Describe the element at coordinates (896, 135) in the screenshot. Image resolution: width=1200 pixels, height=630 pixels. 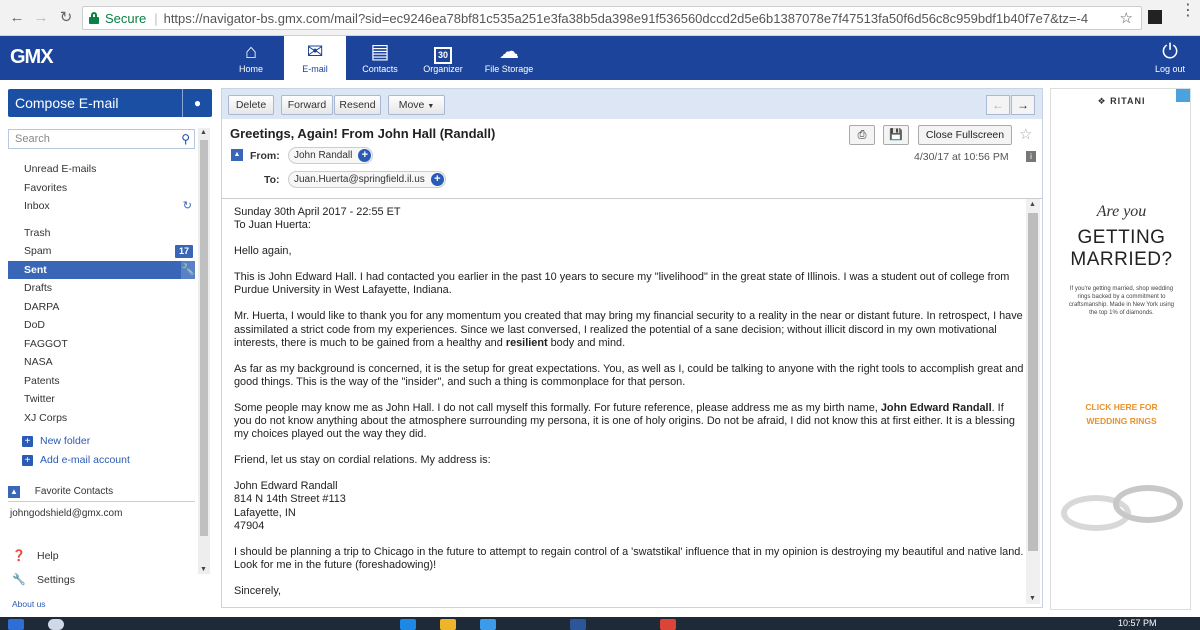
I see `save-icon: 💾` at that location.